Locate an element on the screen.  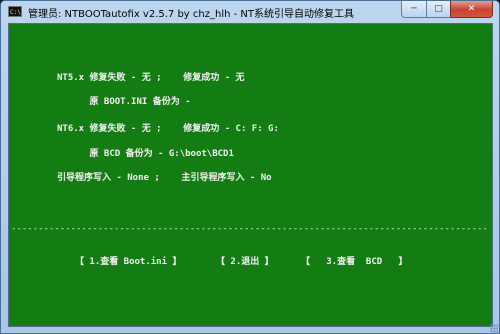
nt5-repair-status-line: NT5.x 修复失败 - 无 ; 修复成功 - 无 is located at coordinates (151, 78).